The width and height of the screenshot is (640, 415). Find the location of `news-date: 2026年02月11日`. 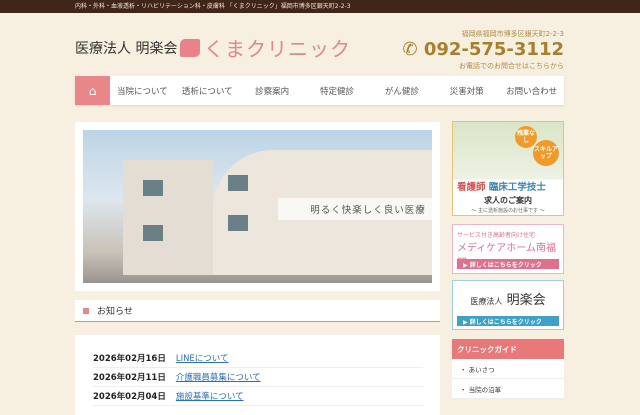

news-date: 2026年02月11日 is located at coordinates (129, 378).